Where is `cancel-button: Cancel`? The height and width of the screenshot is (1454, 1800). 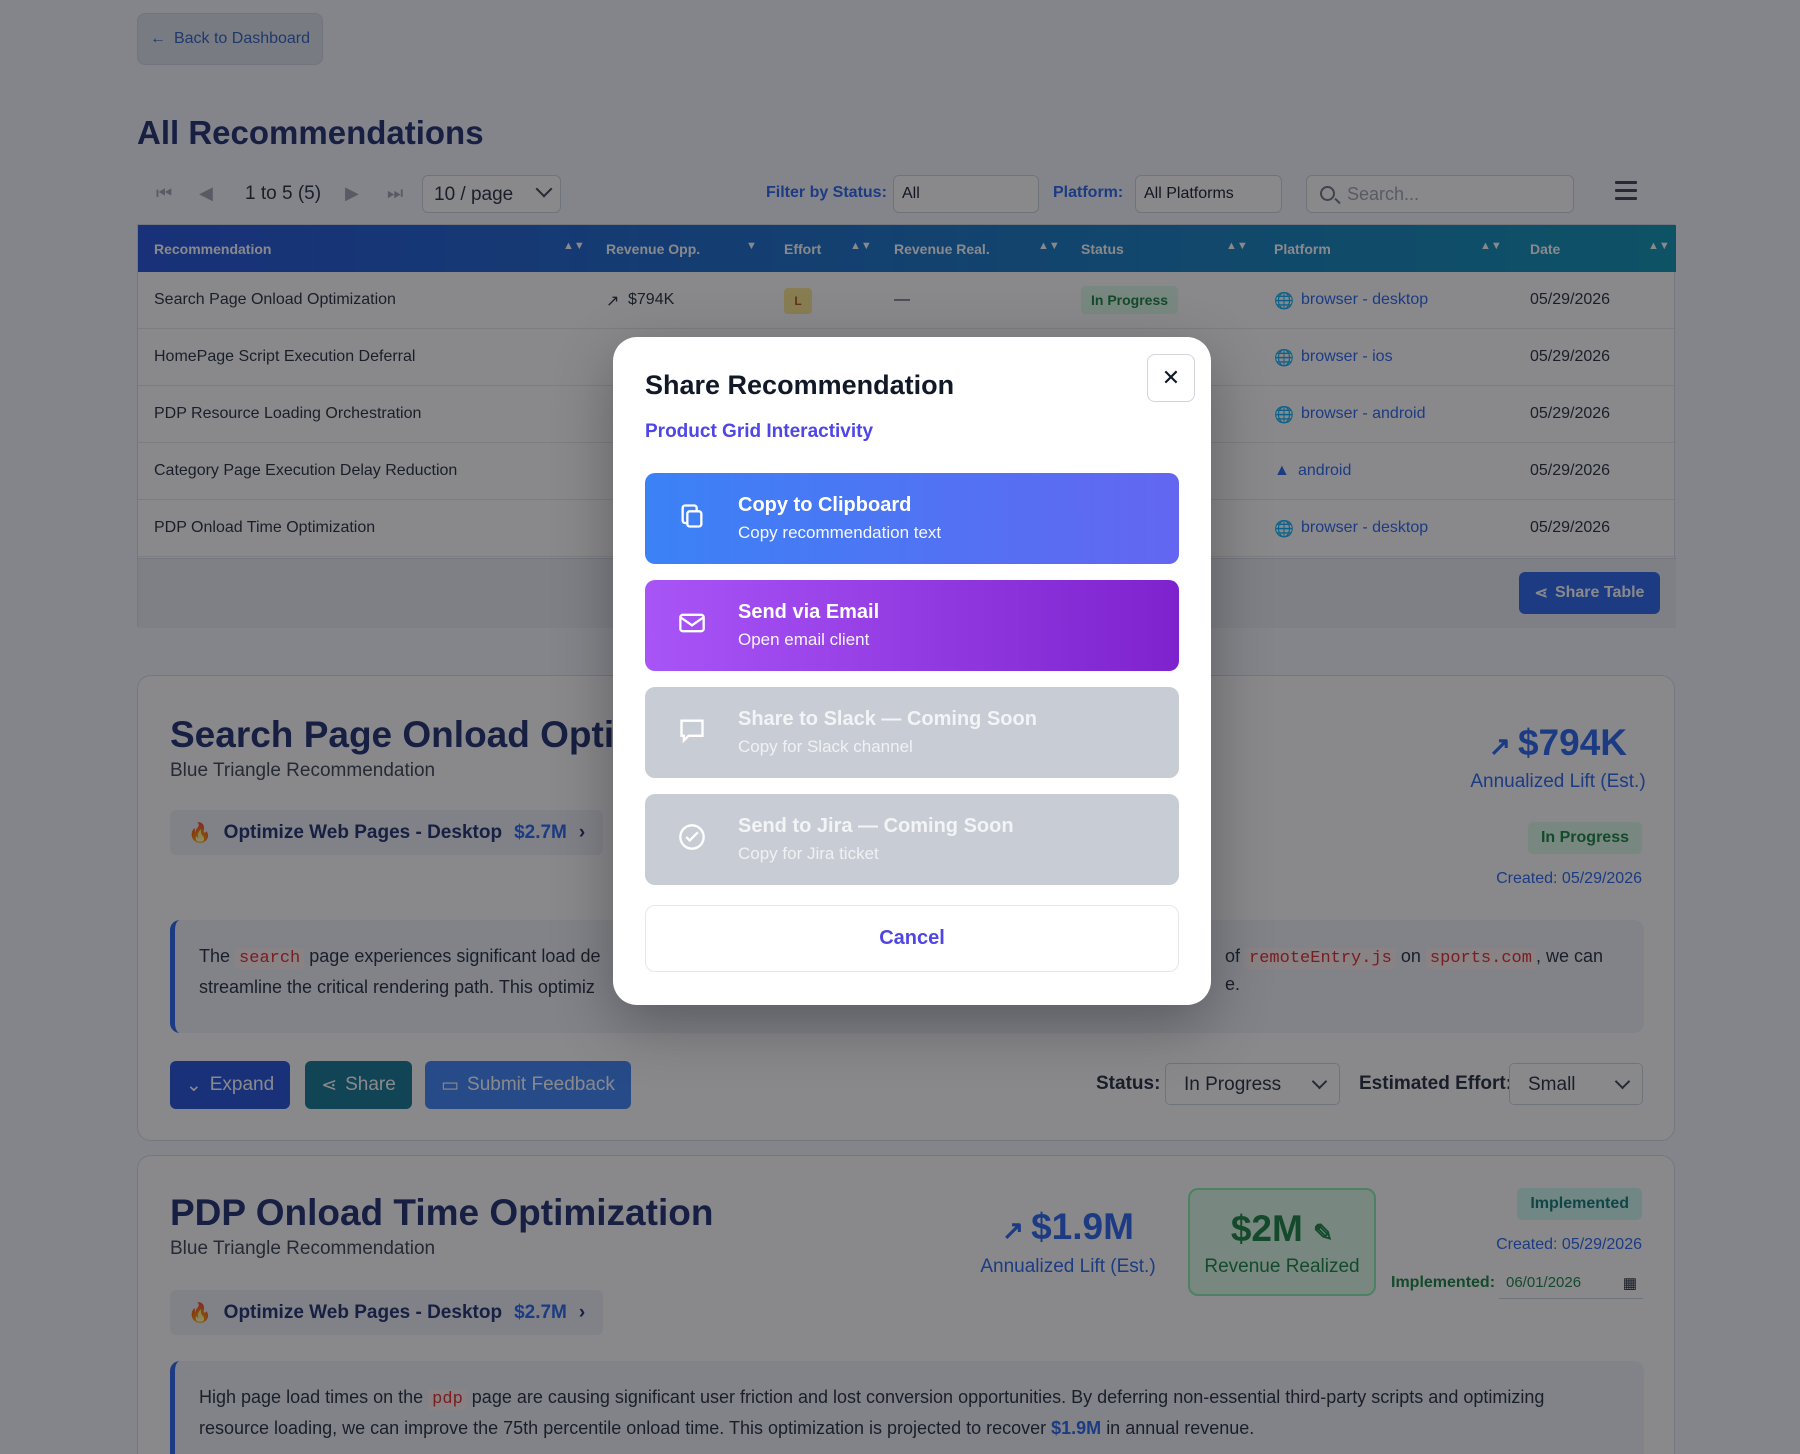
cancel-button: Cancel is located at coordinates (912, 938).